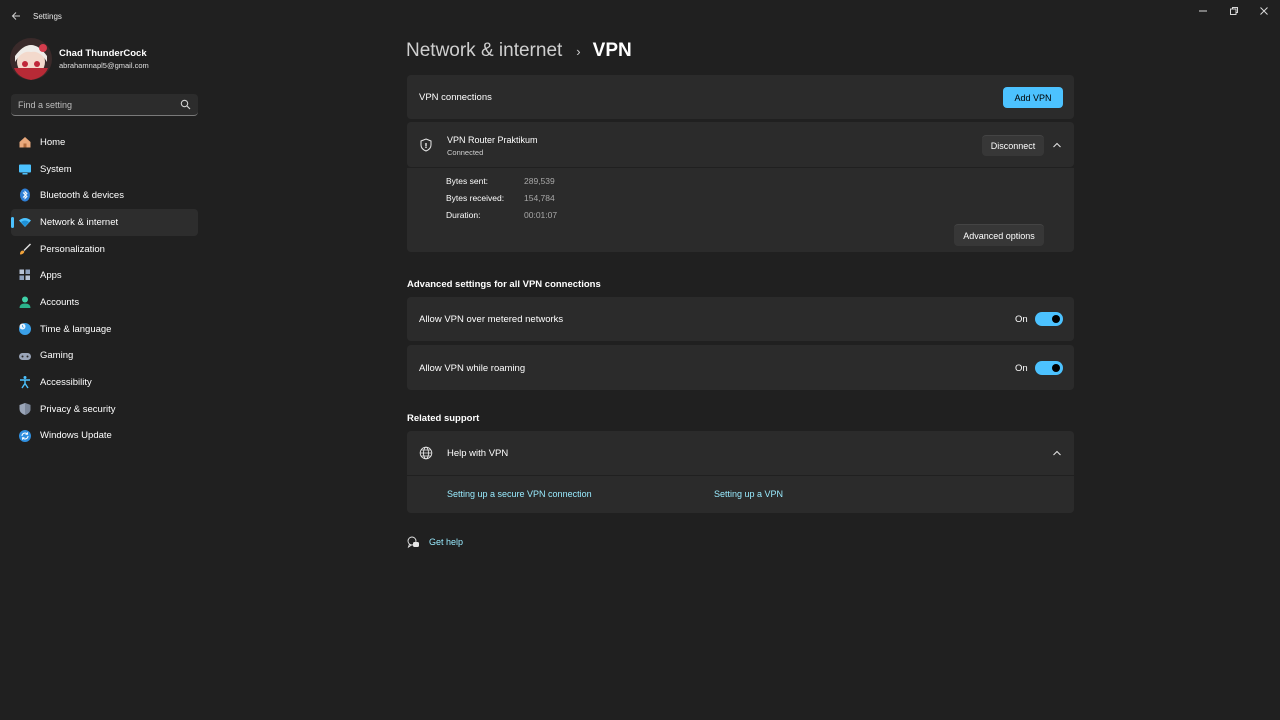  Describe the element at coordinates (185, 104) in the screenshot. I see `search-icon` at that location.